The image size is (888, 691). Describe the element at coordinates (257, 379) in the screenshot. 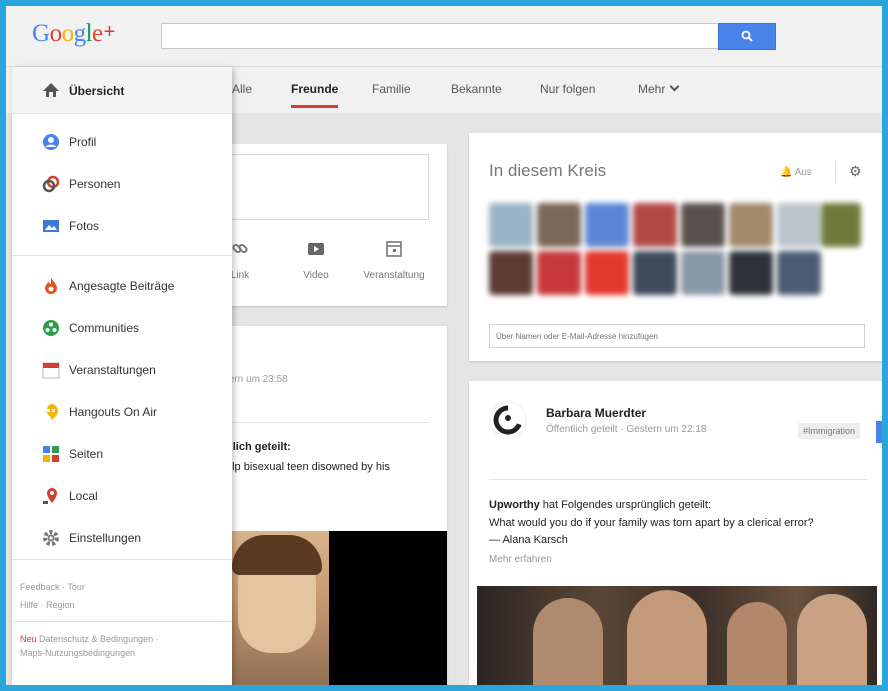

I see `post-time: tern um 23:58` at that location.